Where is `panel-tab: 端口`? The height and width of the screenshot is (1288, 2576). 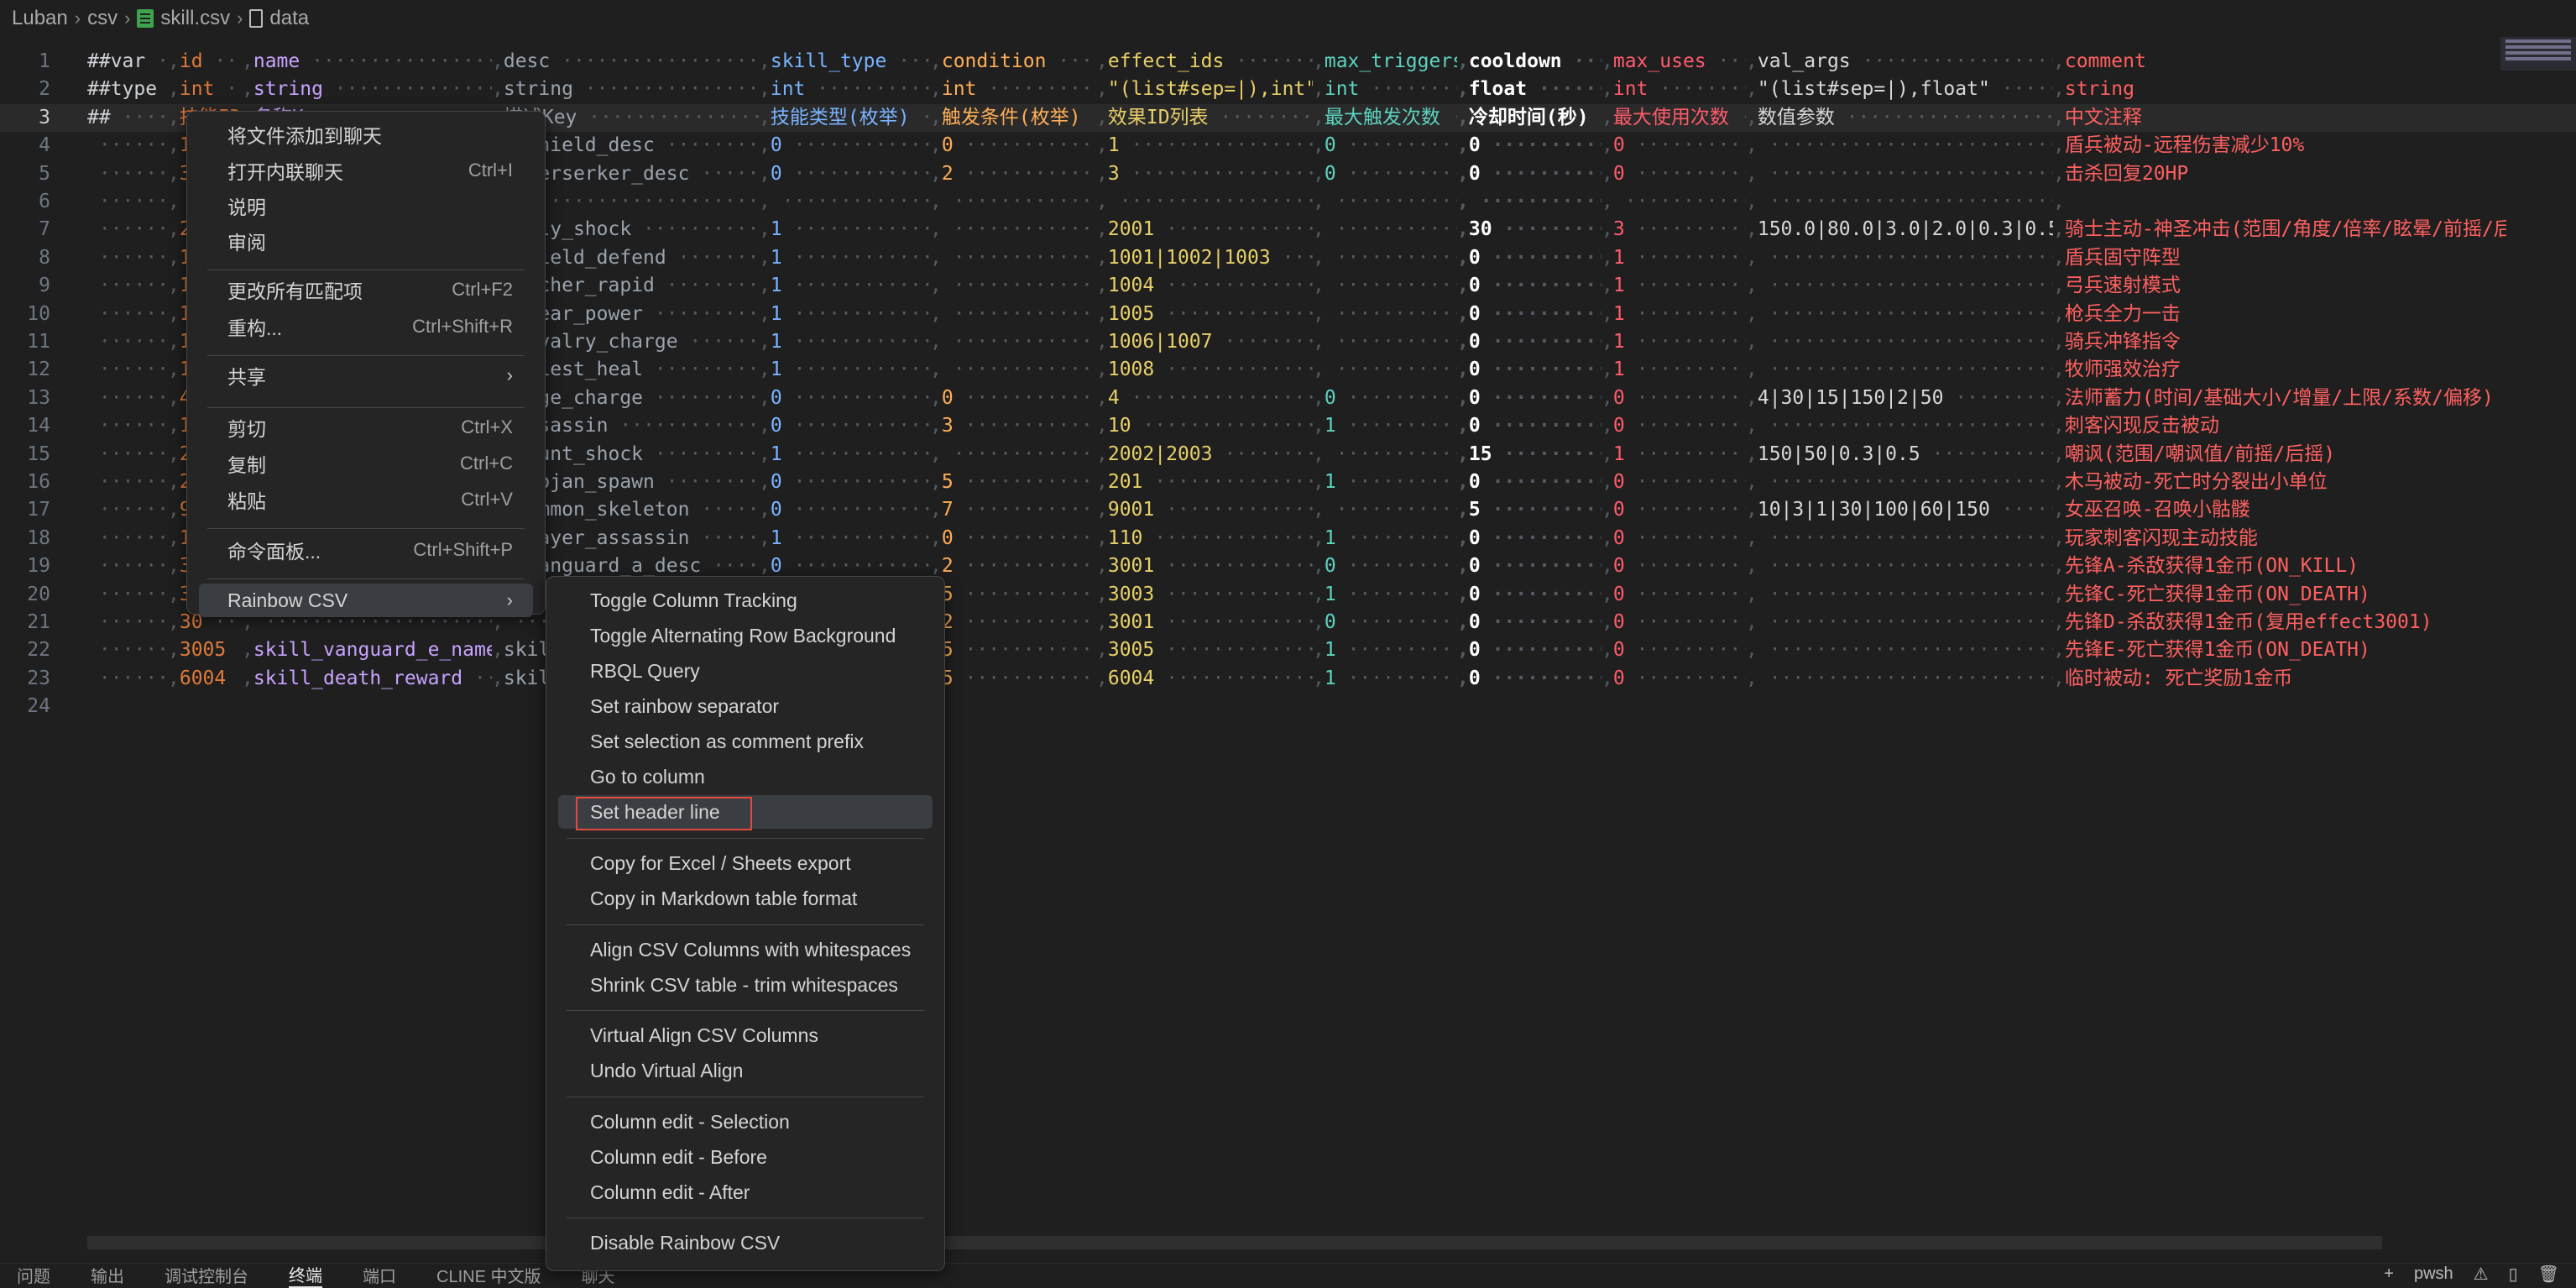 panel-tab: 端口 is located at coordinates (379, 1275).